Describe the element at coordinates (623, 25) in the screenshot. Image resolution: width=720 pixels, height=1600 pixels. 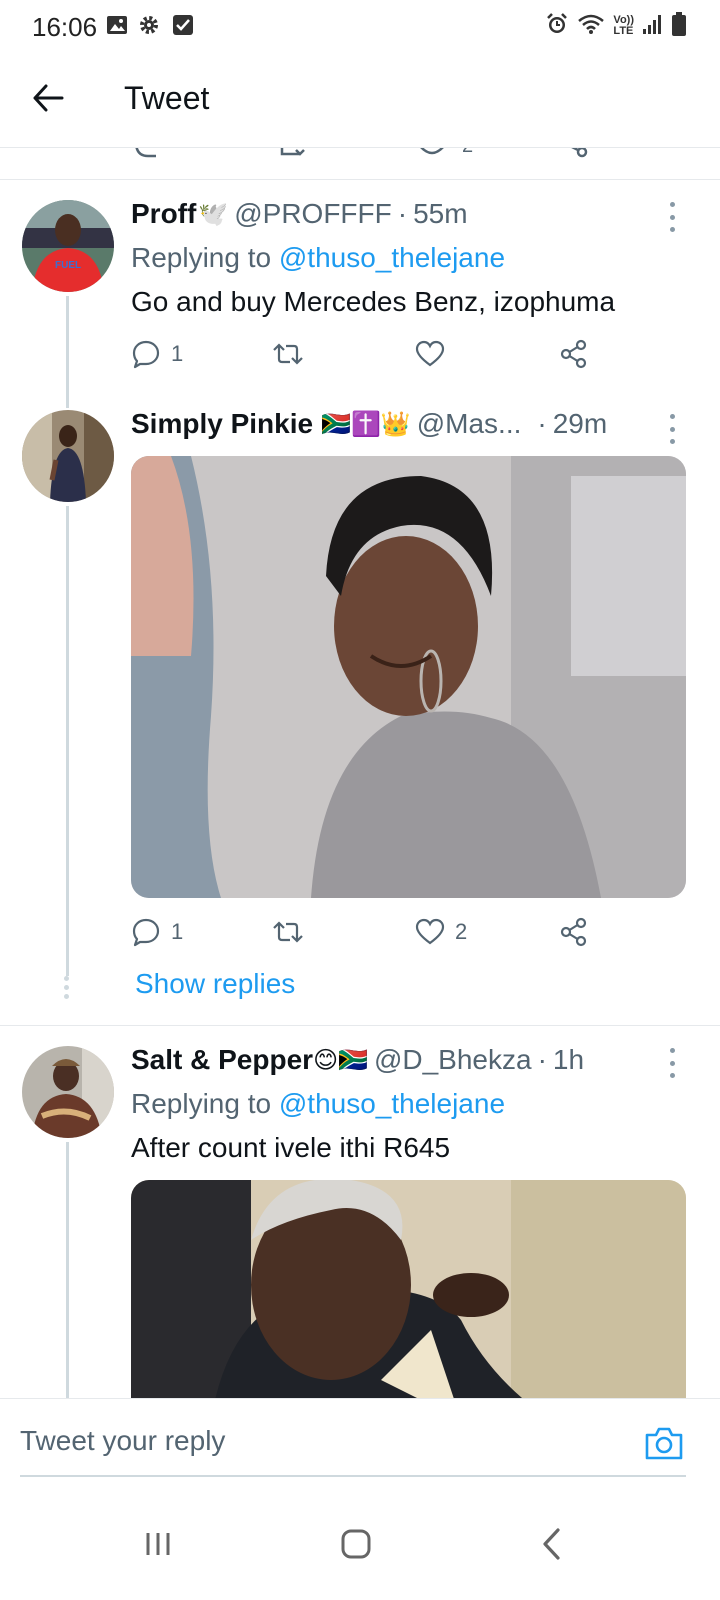
I see `volte-icon: Vo)) LTE` at that location.